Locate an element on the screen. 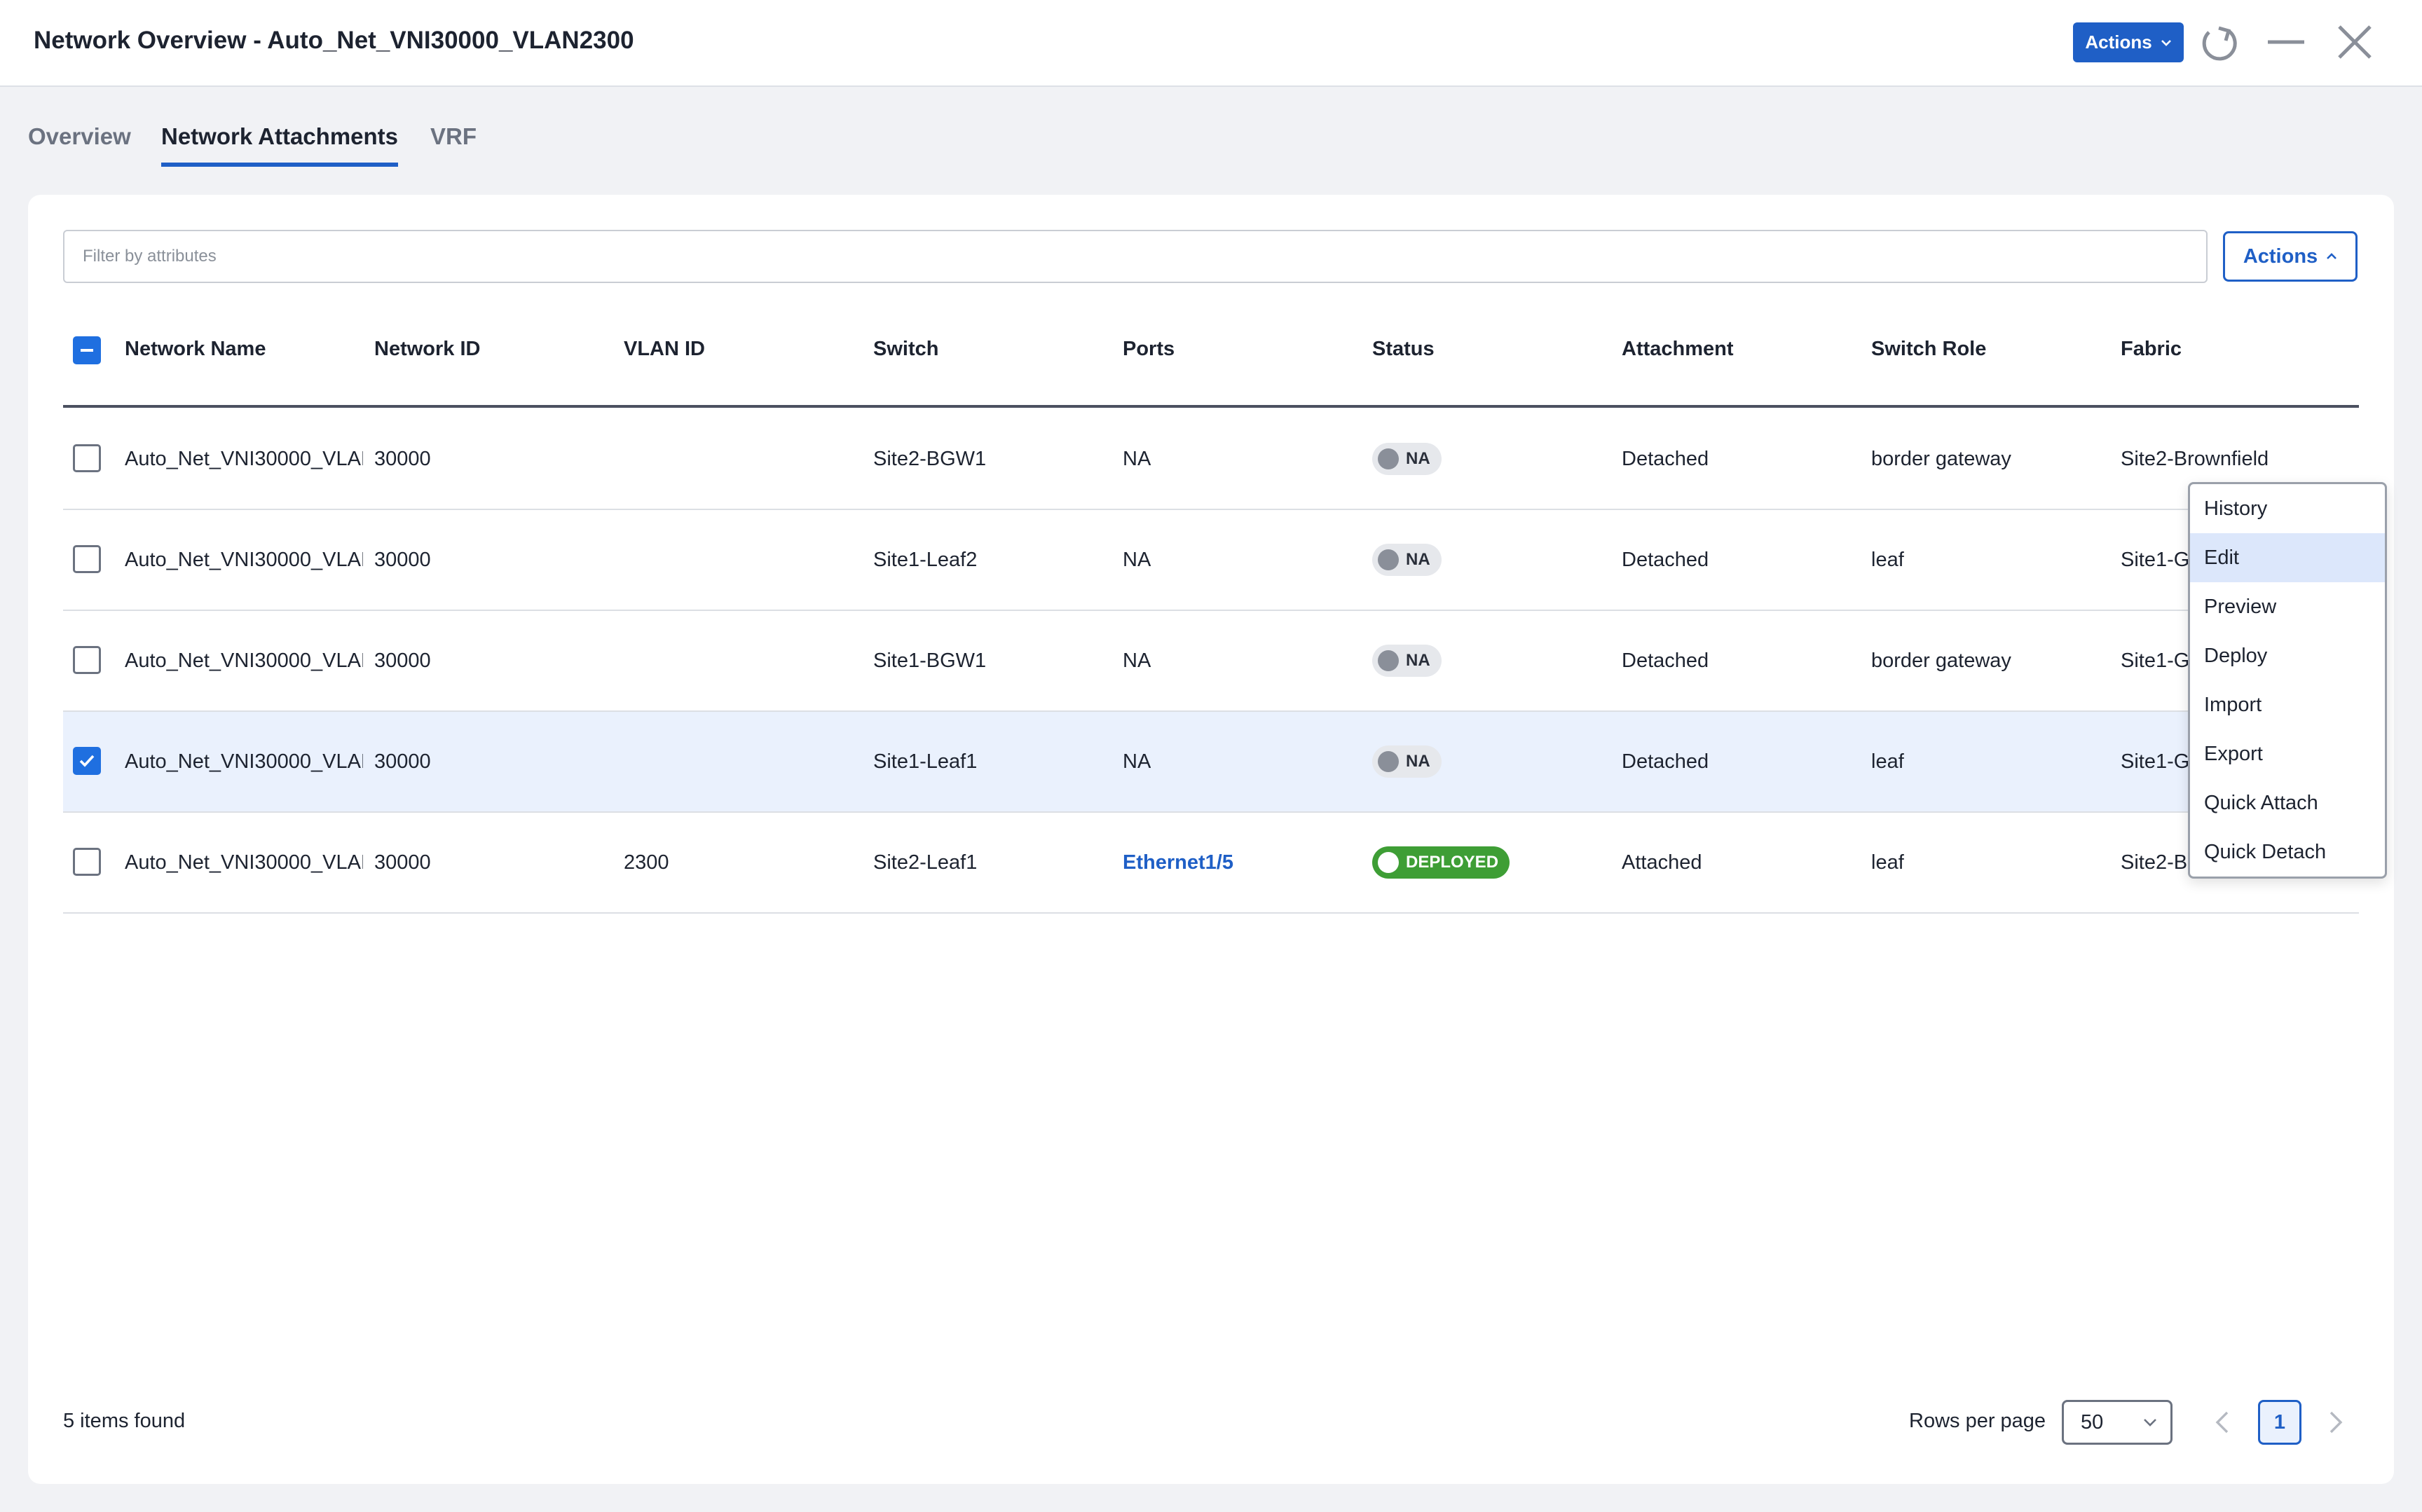  header-actions-button: Actions is located at coordinates (2128, 42).